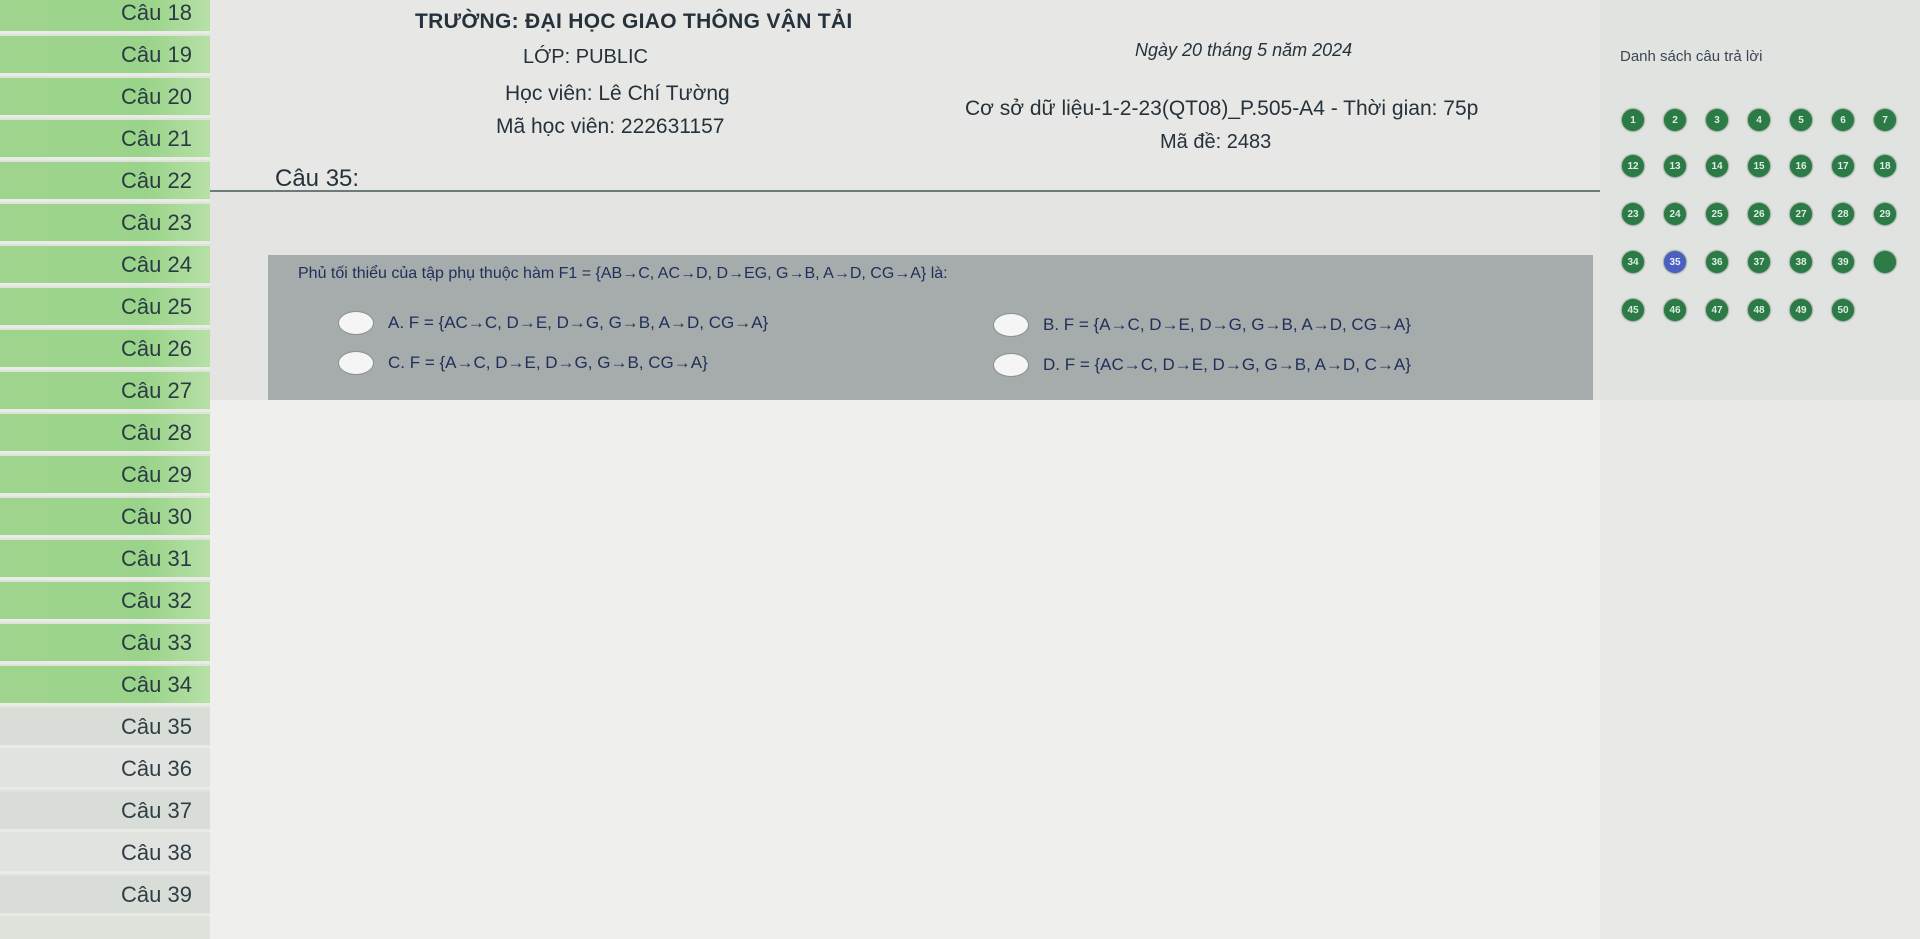 Image resolution: width=1920 pixels, height=939 pixels. I want to click on answer-dot: 6, so click(1843, 120).